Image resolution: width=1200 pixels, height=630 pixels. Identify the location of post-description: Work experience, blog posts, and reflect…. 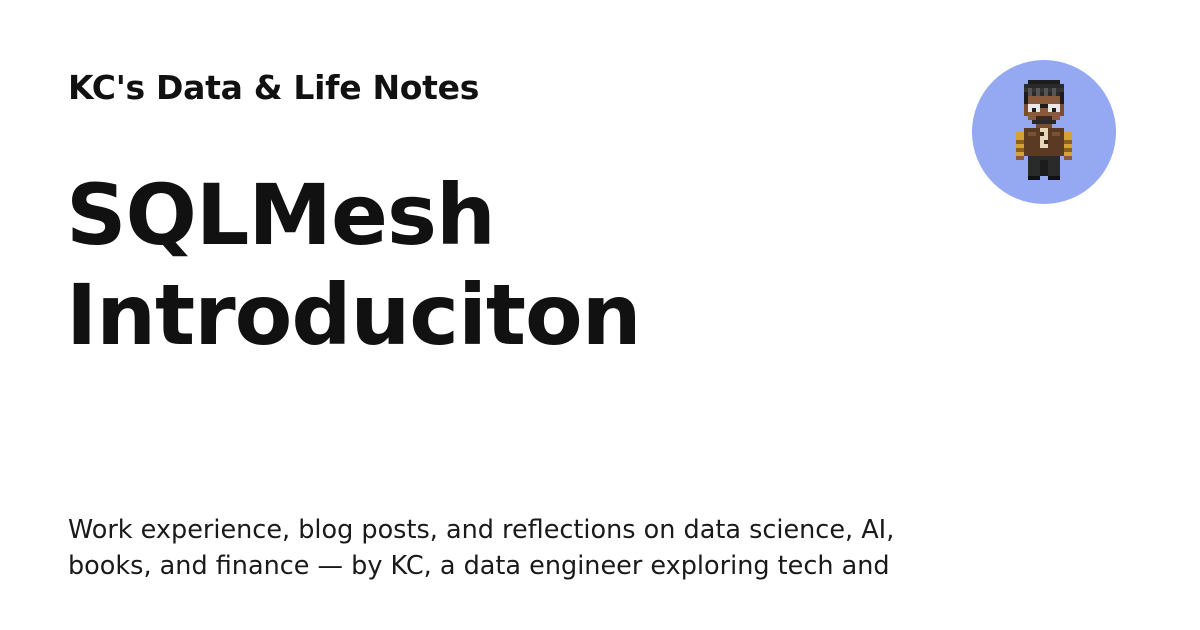
(481, 548).